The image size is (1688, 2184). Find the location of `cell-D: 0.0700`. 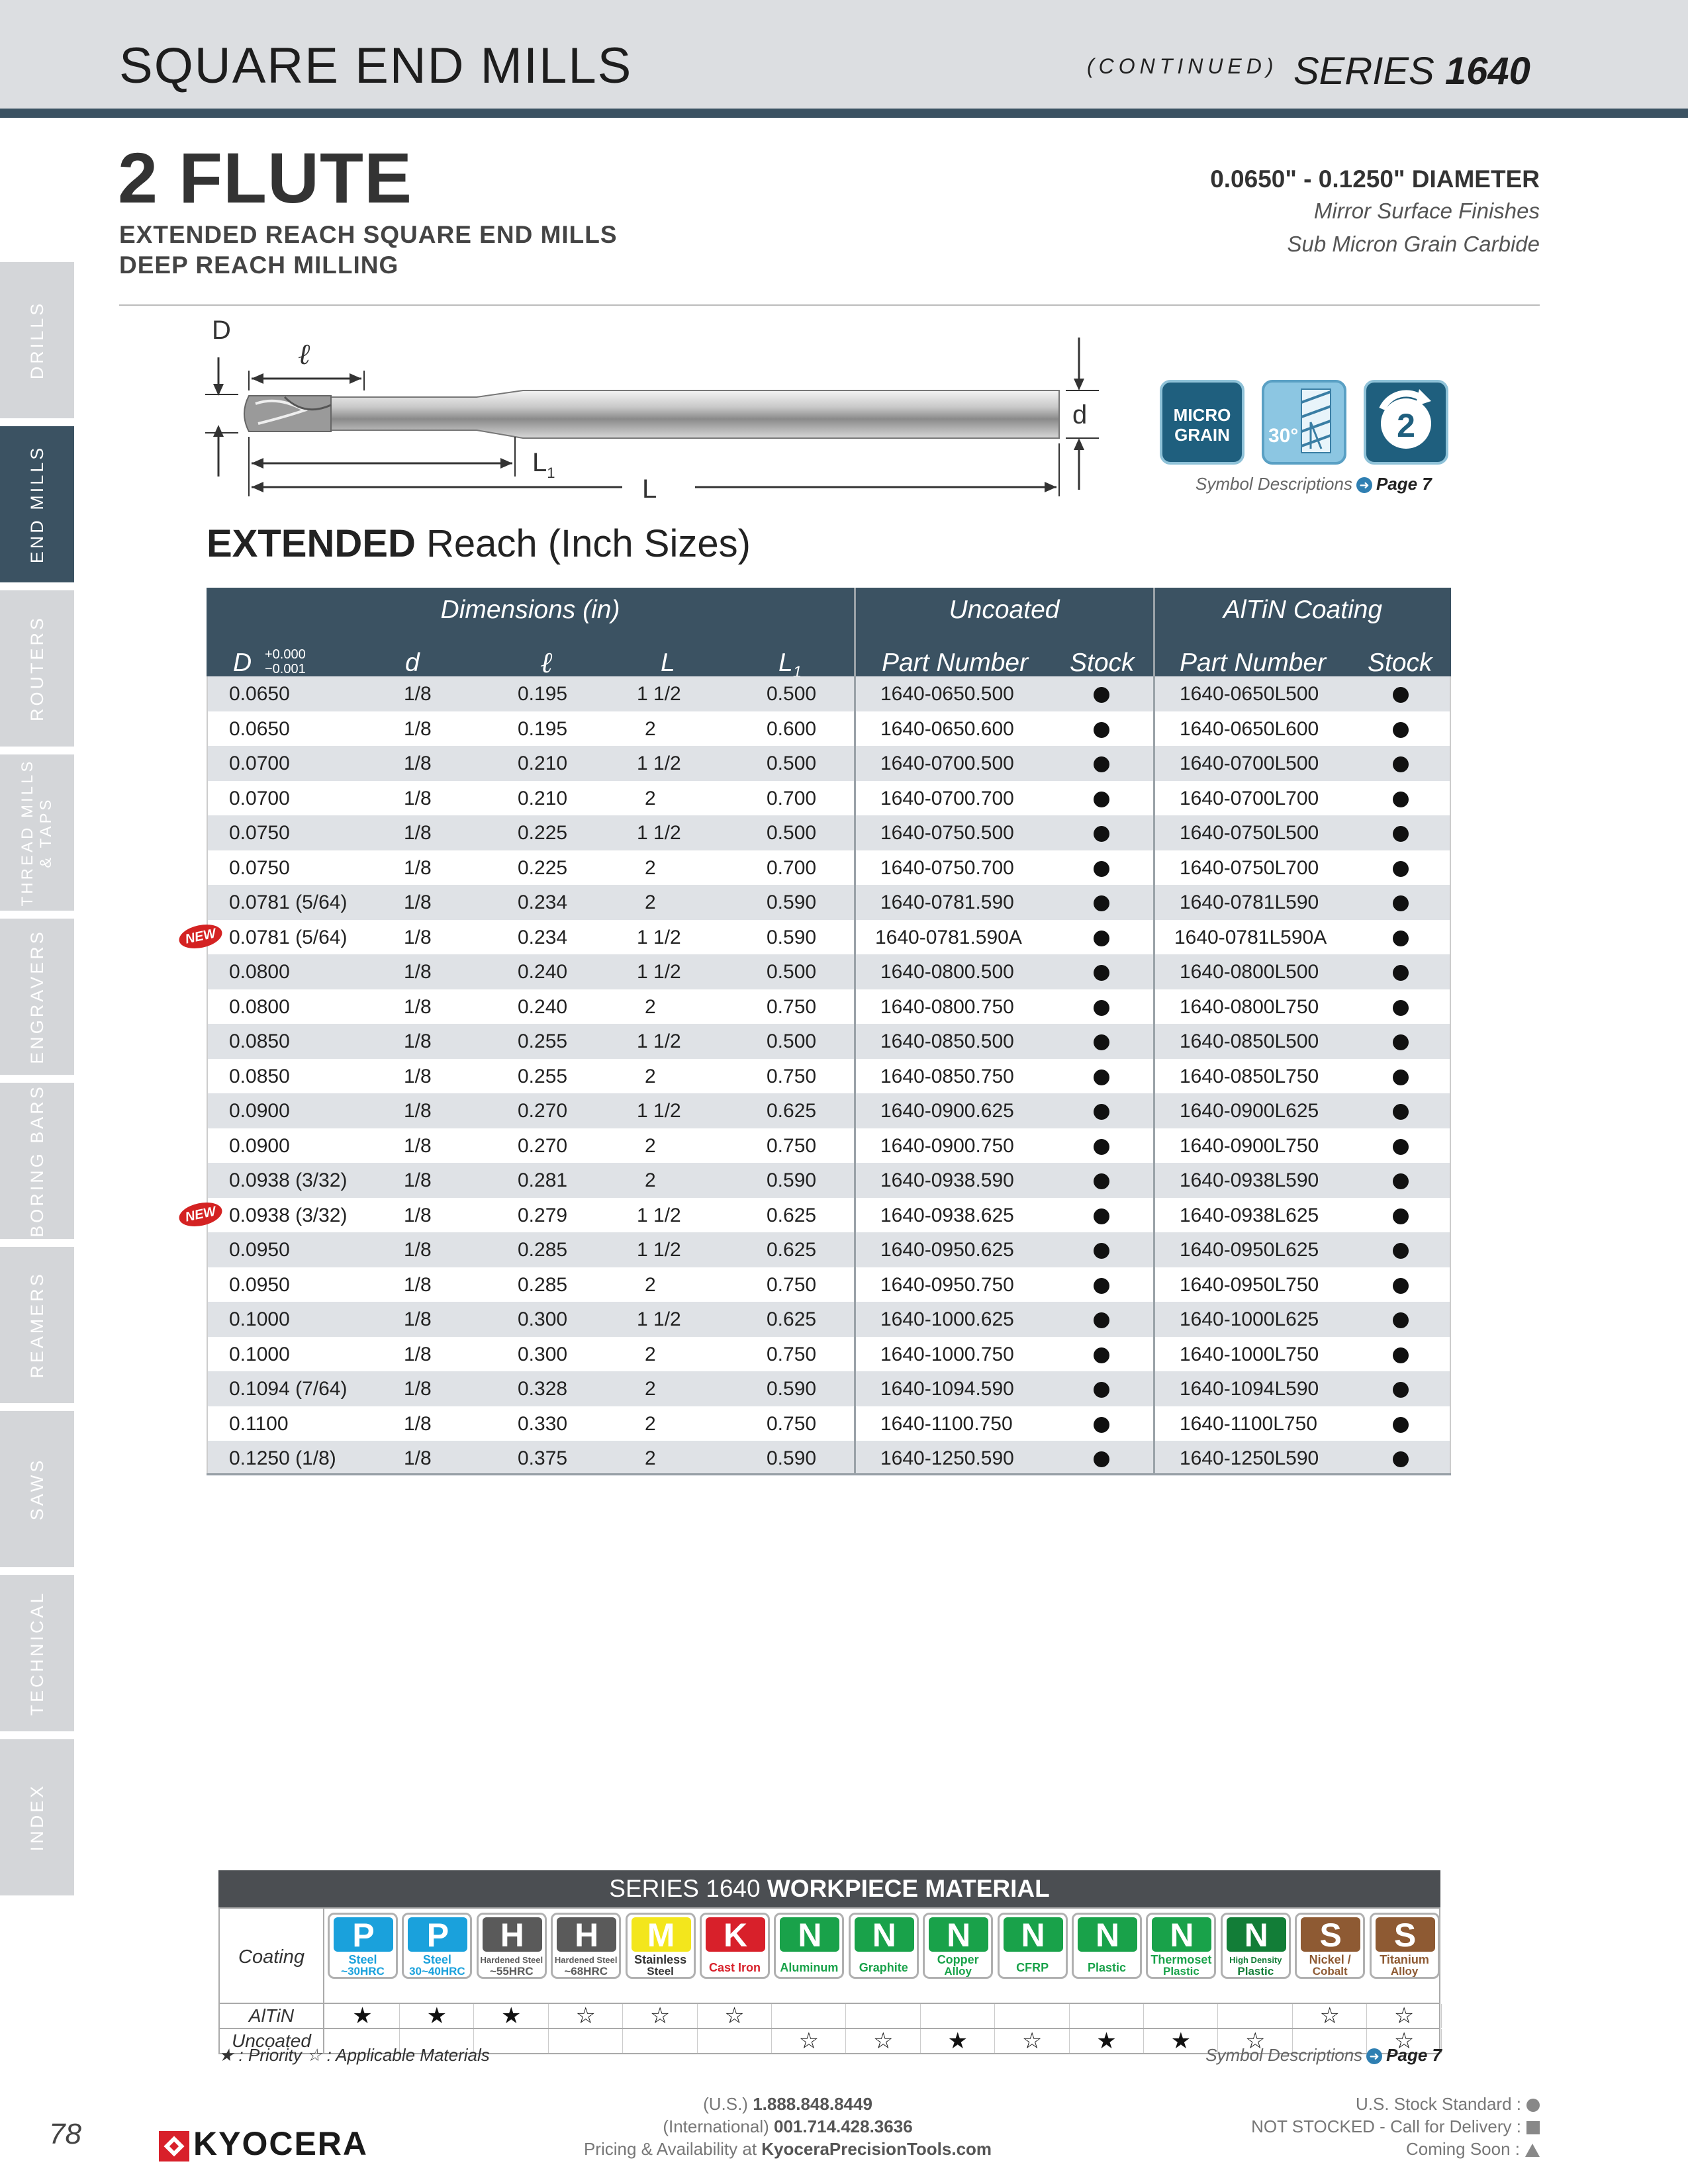

cell-D: 0.0700 is located at coordinates (259, 763).